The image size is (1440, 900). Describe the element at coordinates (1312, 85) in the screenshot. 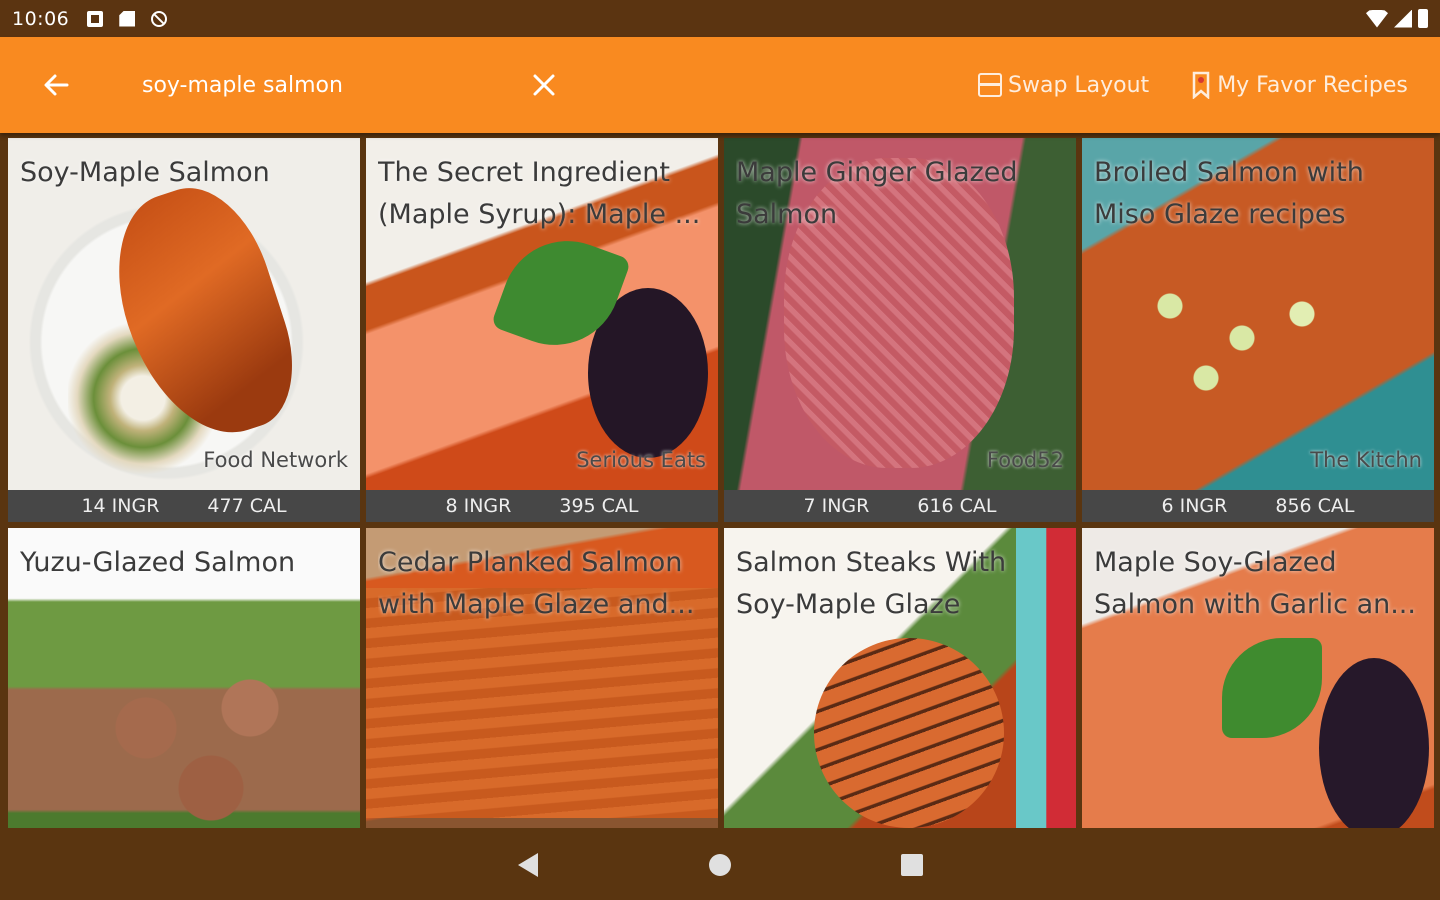

I see `favorites-label: My Favor Recipes` at that location.